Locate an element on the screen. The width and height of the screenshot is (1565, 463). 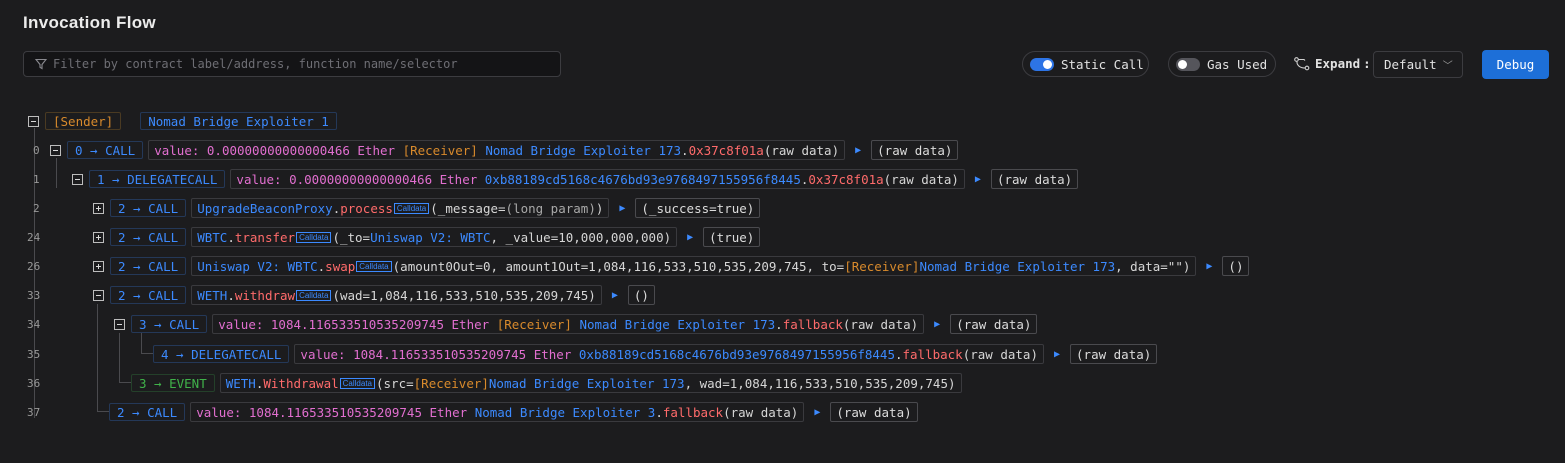
call-tag: 1 → DELEGATECALL is located at coordinates (157, 179).